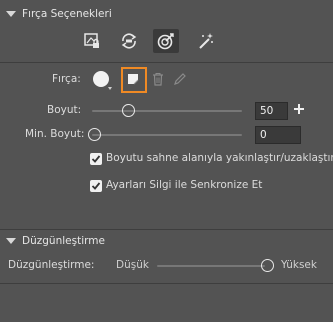 This screenshot has width=333, height=322. I want to click on edit-brush-button, so click(180, 80).